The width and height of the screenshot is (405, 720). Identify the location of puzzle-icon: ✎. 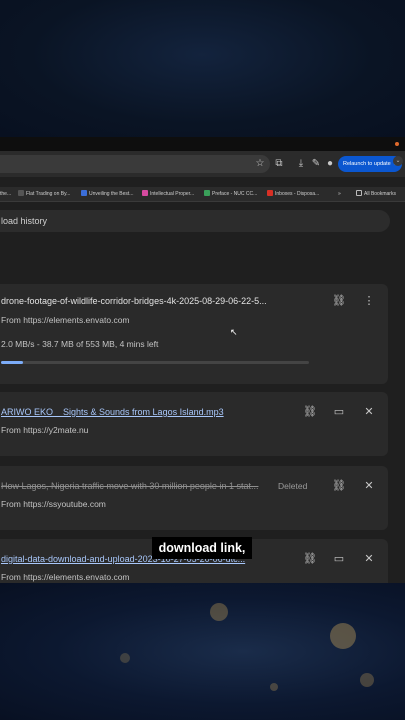
(316, 164).